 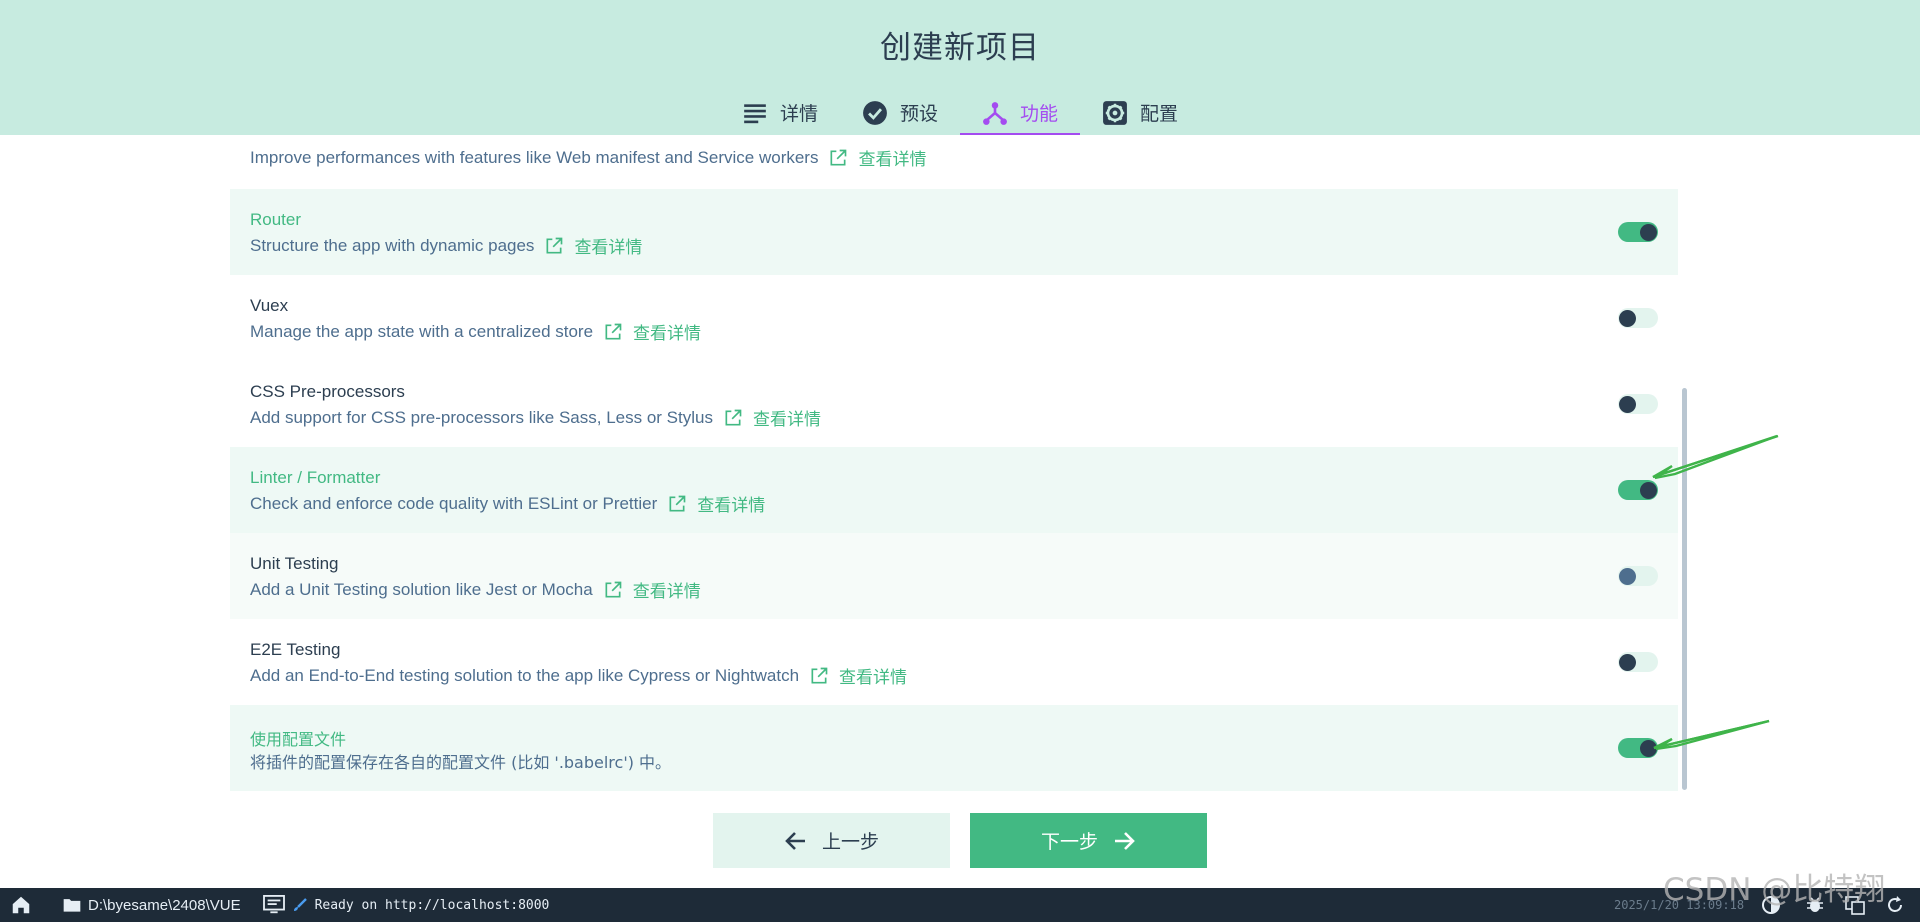 What do you see at coordinates (315, 477) in the screenshot?
I see `feature-name: Linter / Formatter` at bounding box center [315, 477].